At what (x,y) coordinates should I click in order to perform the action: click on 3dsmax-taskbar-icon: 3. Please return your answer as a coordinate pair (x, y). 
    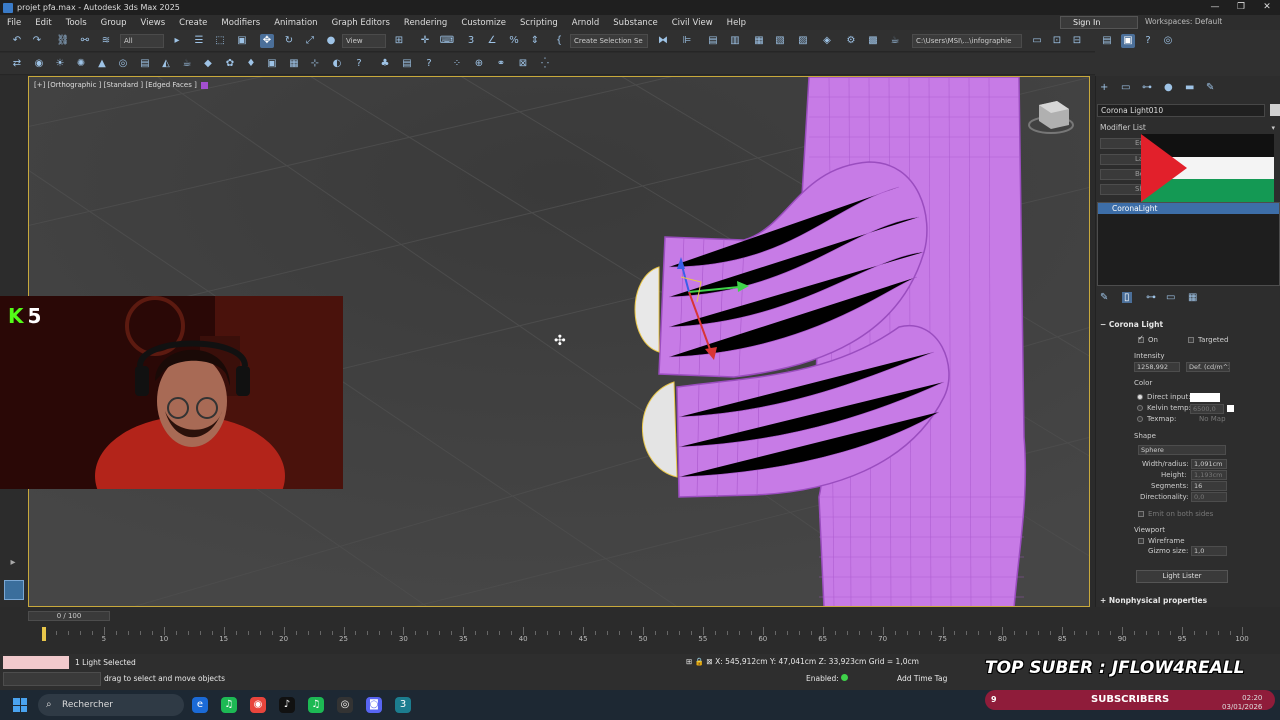
    Looking at the image, I should click on (403, 705).